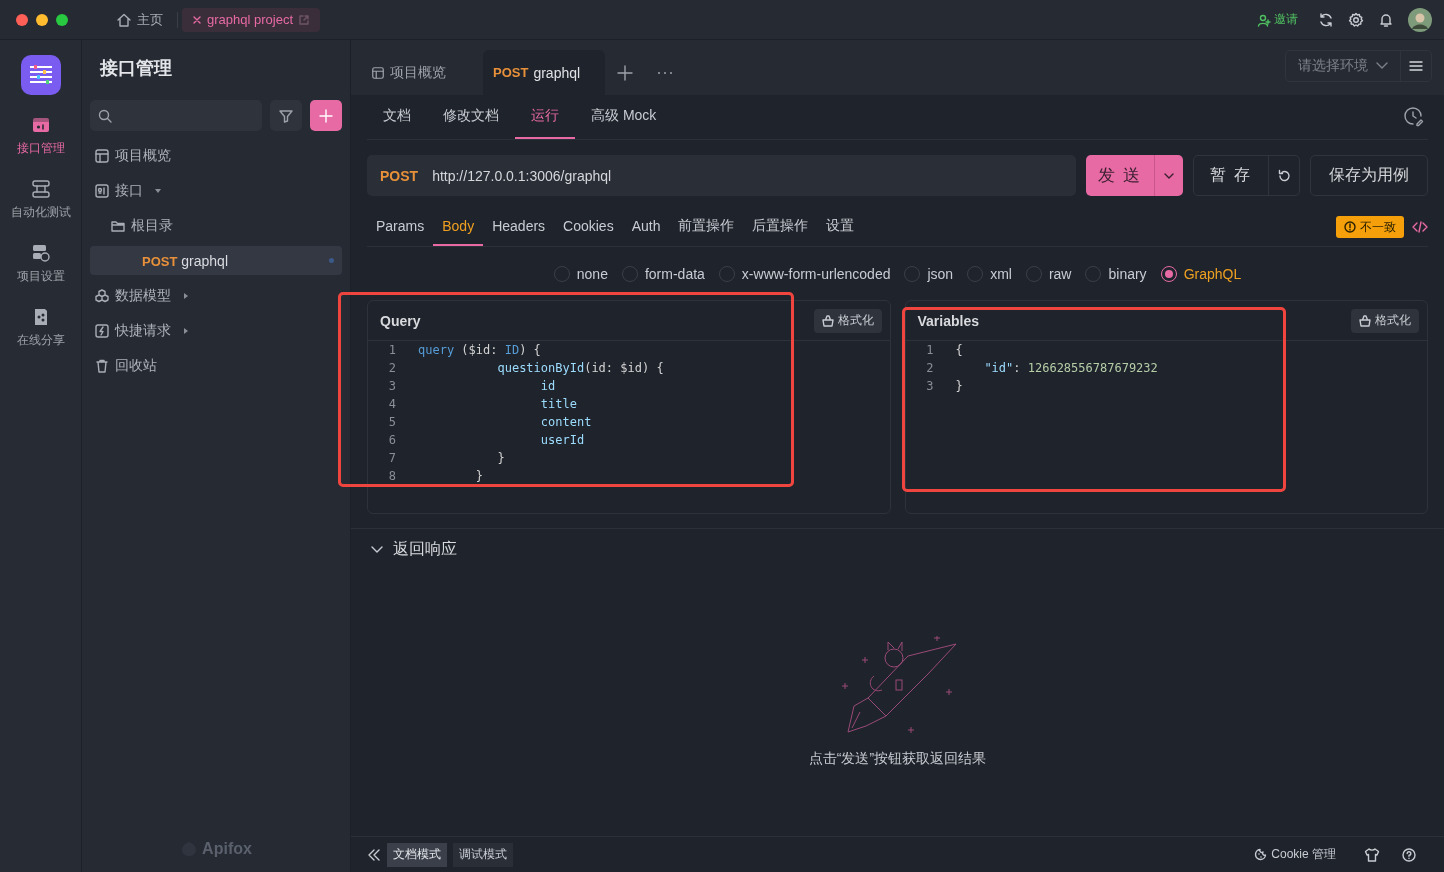 This screenshot has width=1444, height=872. I want to click on url-field: POST http://127.0.0.1:3006/graphql, so click(721, 175).